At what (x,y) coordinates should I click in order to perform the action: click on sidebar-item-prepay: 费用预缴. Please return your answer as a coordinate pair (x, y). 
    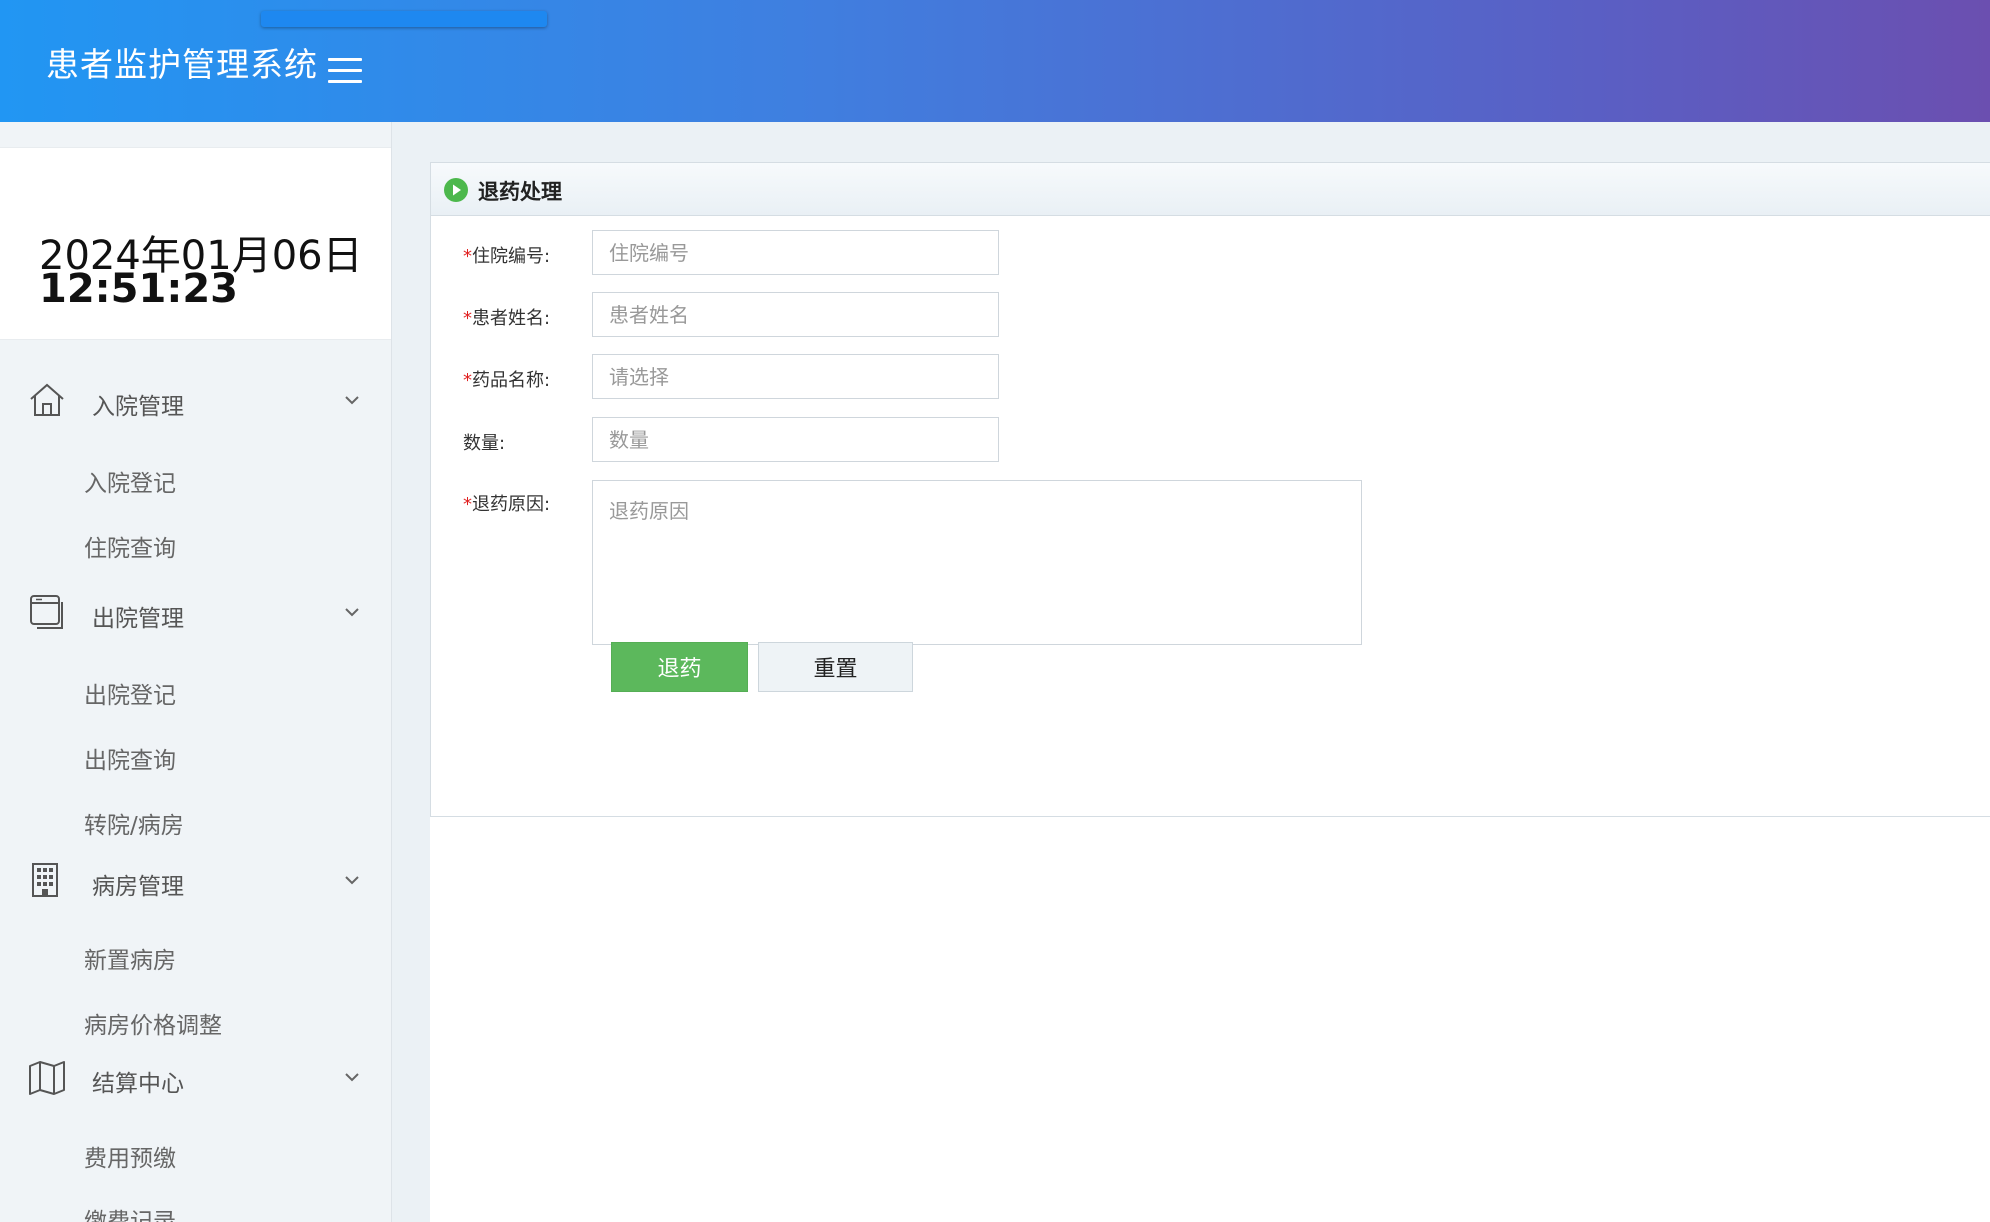
    Looking at the image, I should click on (130, 1156).